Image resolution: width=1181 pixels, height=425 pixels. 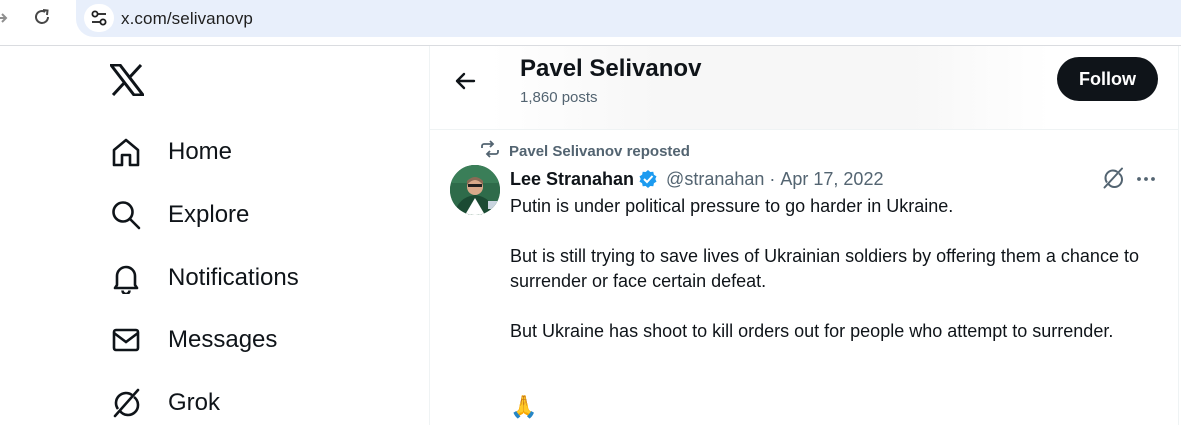 What do you see at coordinates (648, 179) in the screenshot?
I see `verified-badge-icon` at bounding box center [648, 179].